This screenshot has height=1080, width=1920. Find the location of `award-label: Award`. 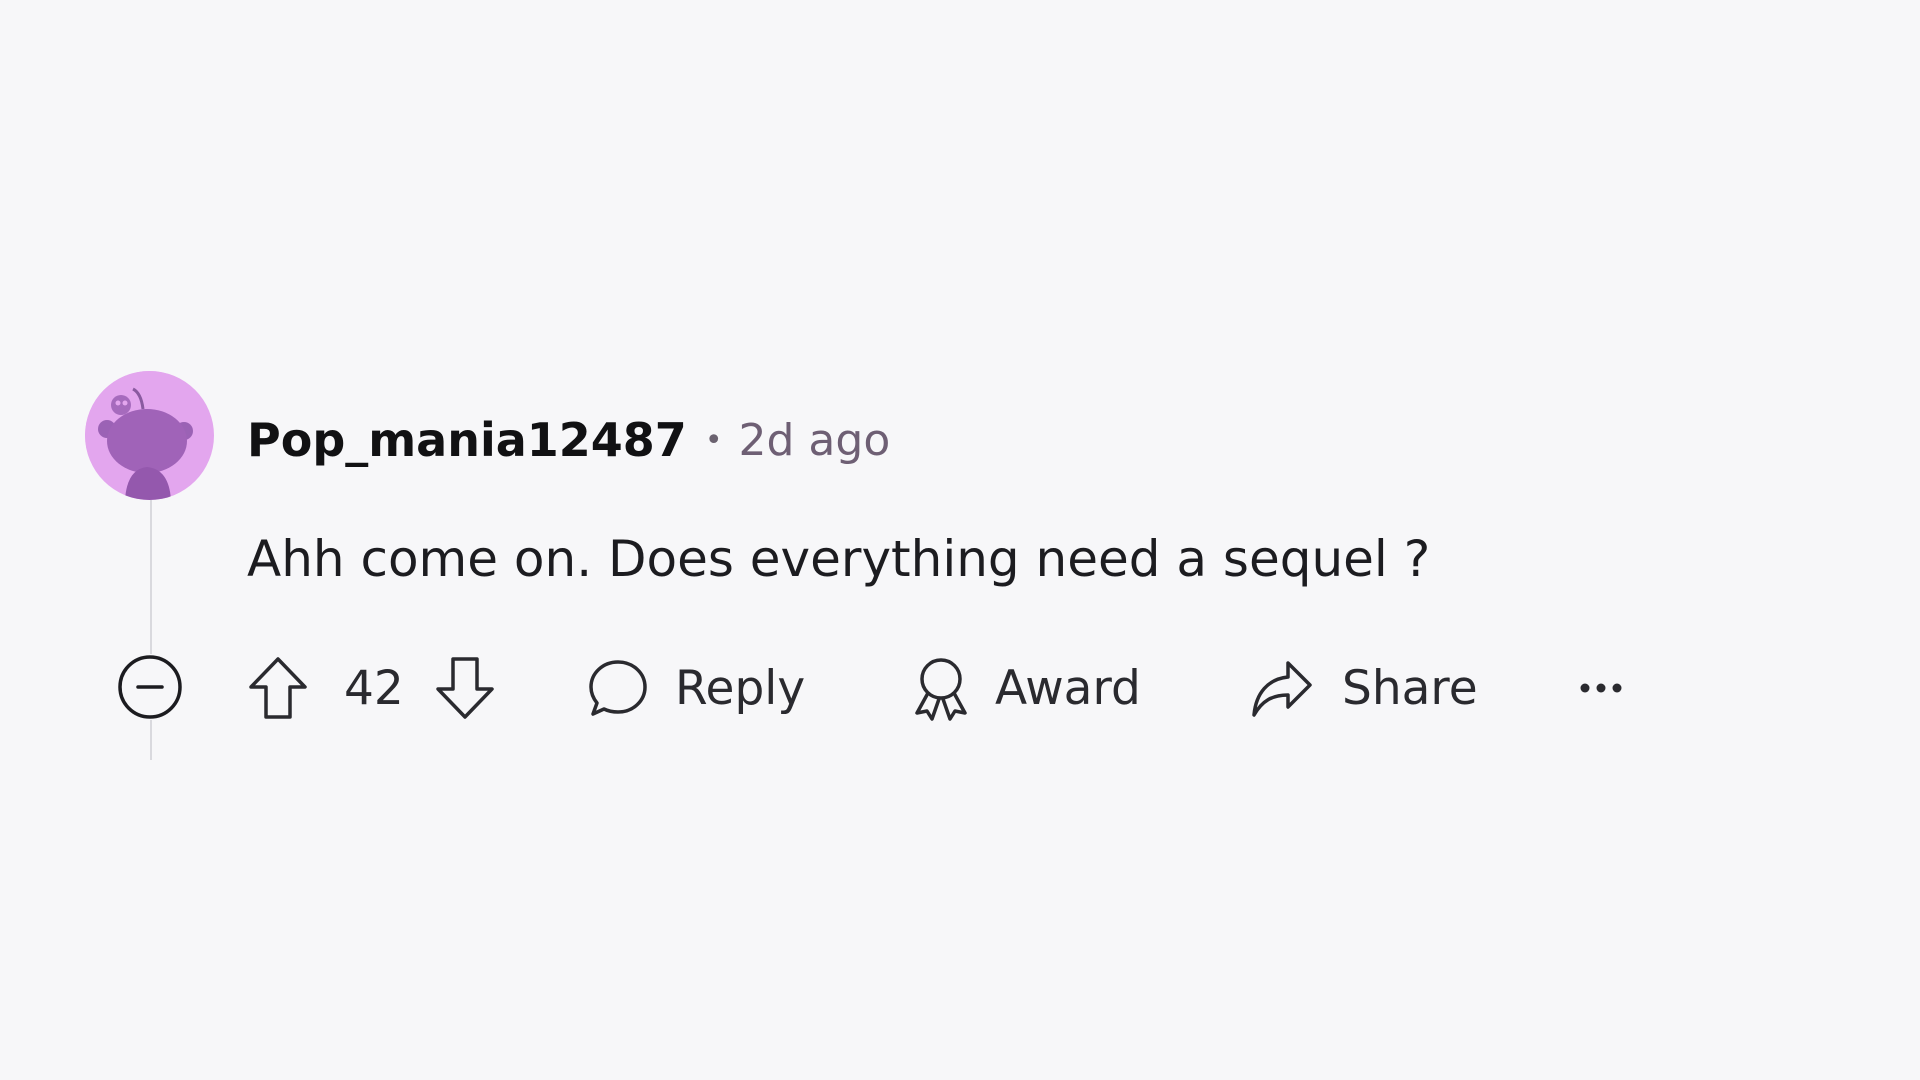

award-label: Award is located at coordinates (1068, 688).